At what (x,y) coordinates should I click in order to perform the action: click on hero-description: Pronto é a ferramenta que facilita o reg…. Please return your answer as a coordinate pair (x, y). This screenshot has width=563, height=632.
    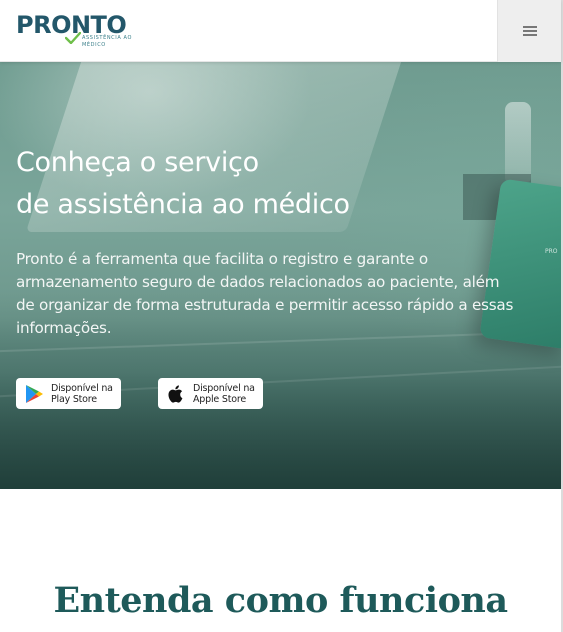
    Looking at the image, I should click on (265, 293).